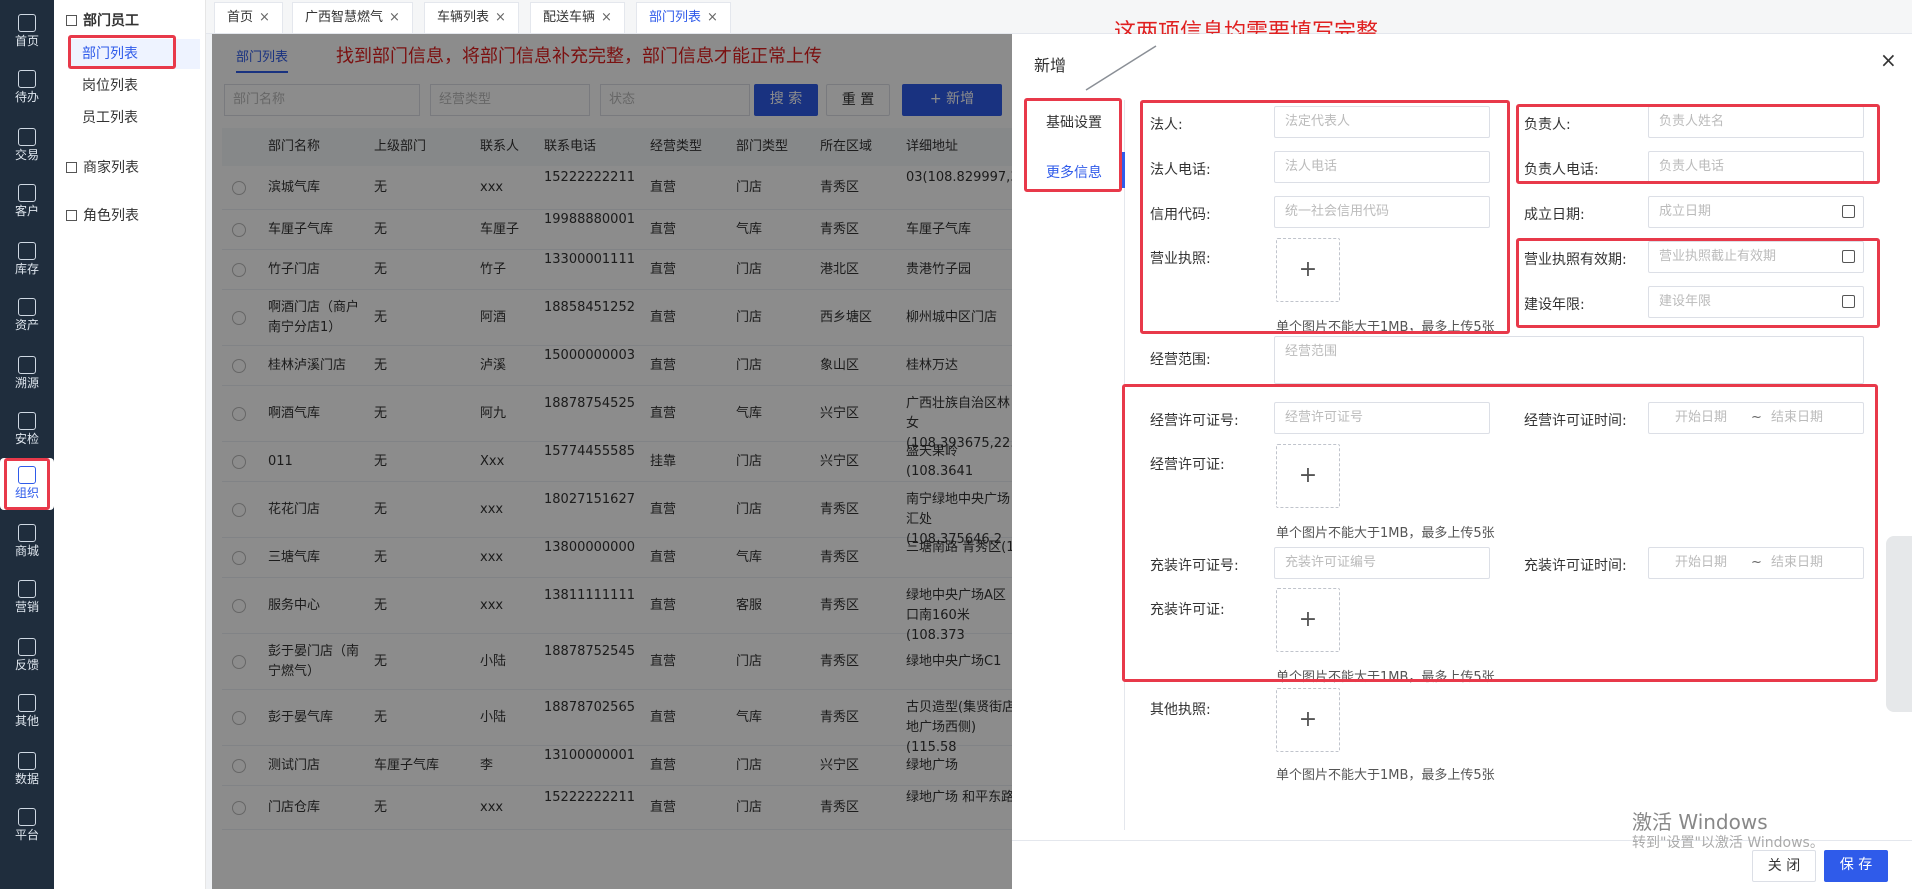 This screenshot has width=1912, height=889. What do you see at coordinates (1123, 170) in the screenshot?
I see `nav-active-indicator` at bounding box center [1123, 170].